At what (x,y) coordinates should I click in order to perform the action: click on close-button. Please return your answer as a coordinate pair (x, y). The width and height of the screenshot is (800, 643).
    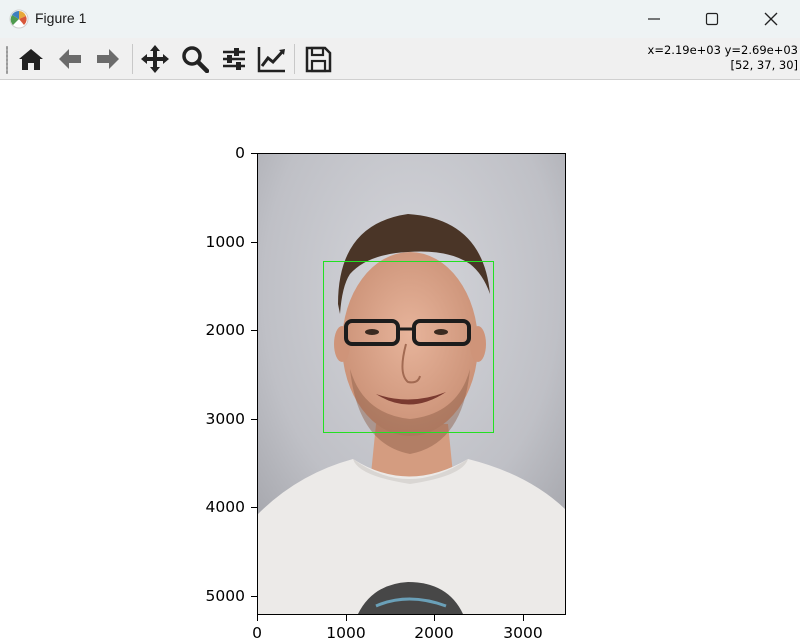
    Looking at the image, I should click on (771, 19).